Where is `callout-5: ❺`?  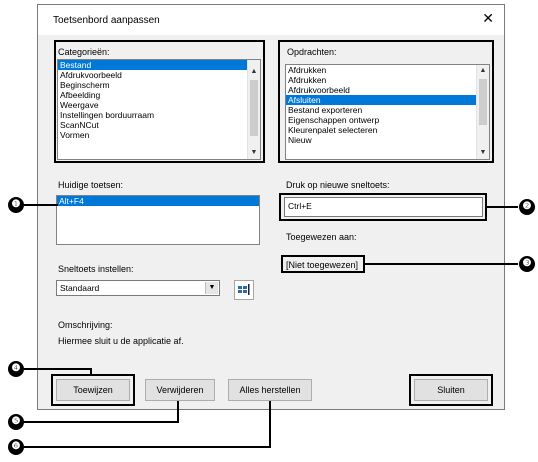 callout-5: ❺ is located at coordinates (16, 422).